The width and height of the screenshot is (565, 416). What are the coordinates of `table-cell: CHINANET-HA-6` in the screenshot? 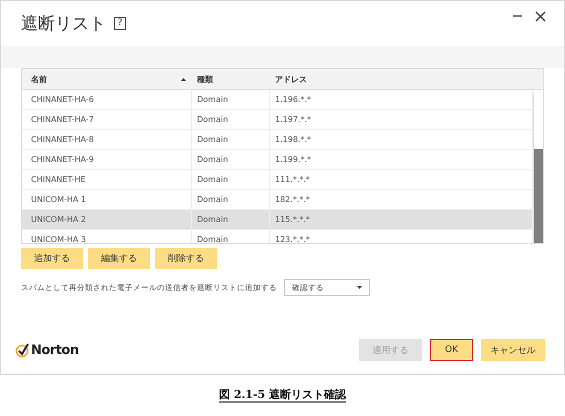 It's located at (107, 99).